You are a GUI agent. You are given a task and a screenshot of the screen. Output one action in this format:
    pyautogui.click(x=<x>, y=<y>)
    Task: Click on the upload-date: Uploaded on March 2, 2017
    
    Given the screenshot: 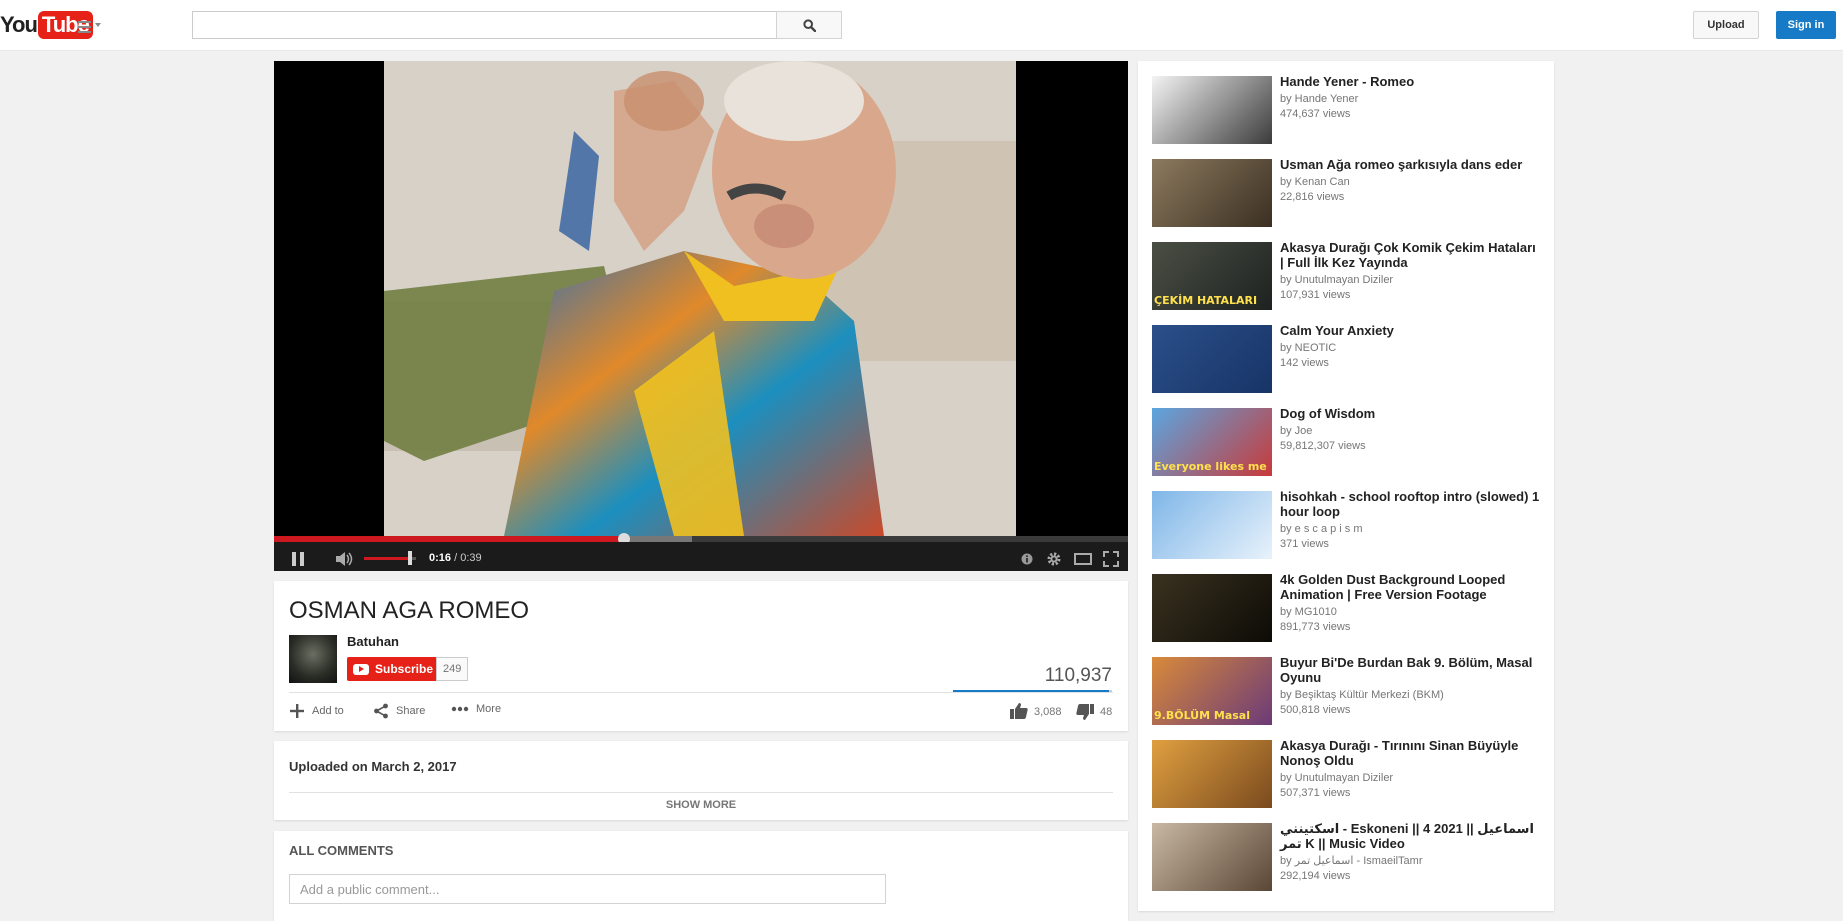 What is the action you would take?
    pyautogui.click(x=373, y=766)
    